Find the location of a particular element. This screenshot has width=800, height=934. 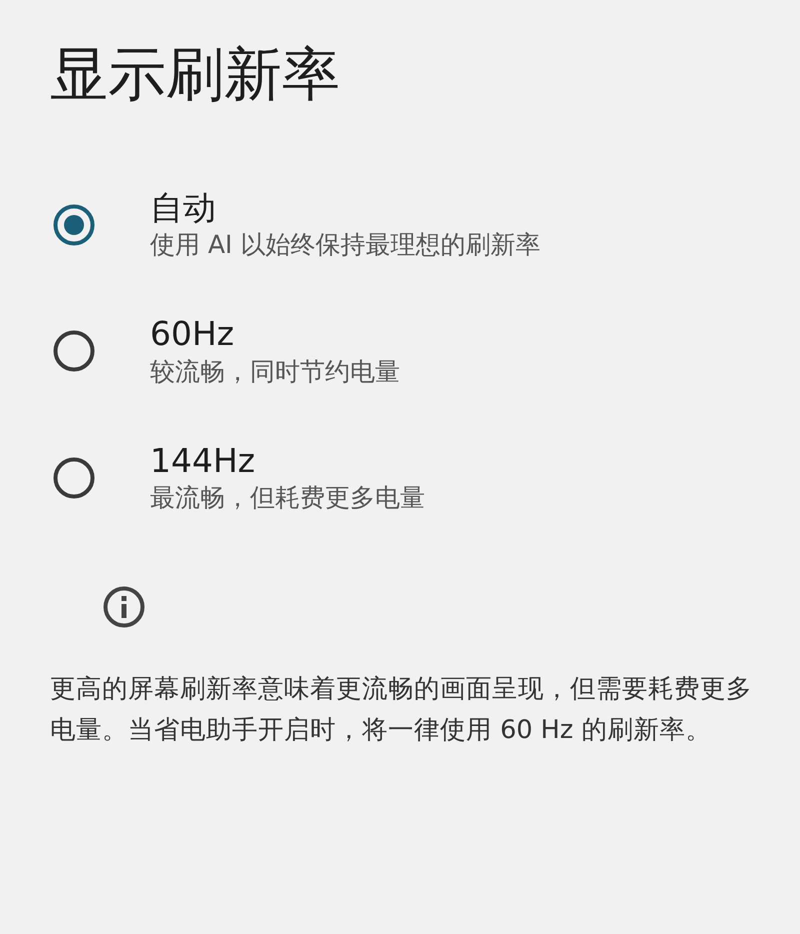

option-description: 使用 AI 以始终保持最理想的刷新率 is located at coordinates (345, 245).